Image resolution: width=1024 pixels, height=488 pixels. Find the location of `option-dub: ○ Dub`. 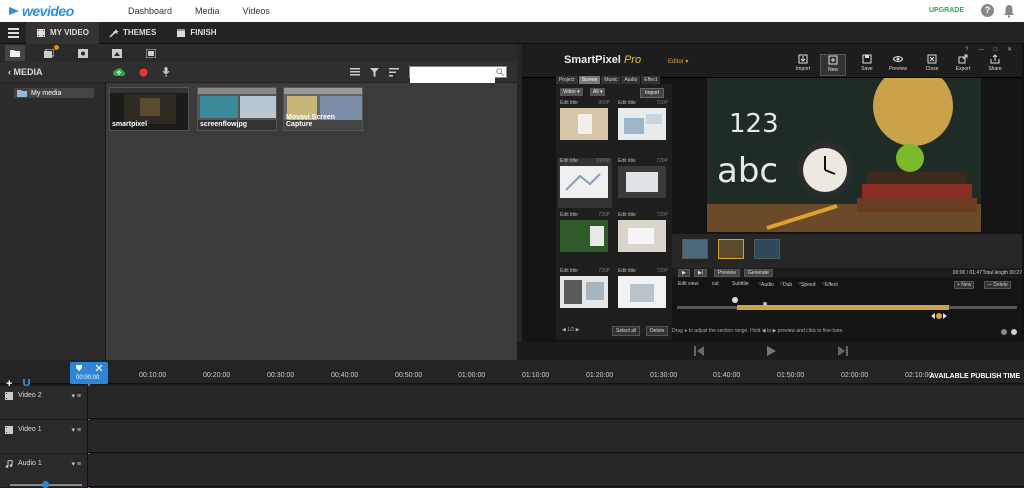

option-dub: ○ Dub is located at coordinates (786, 284).